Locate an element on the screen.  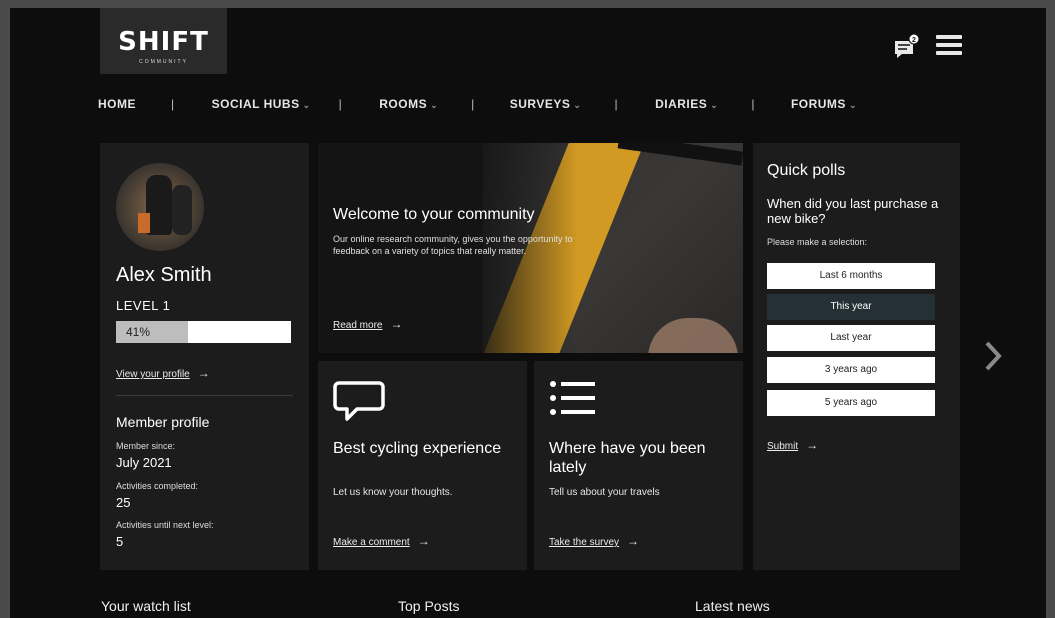
poll-option: Last year is located at coordinates (851, 338).